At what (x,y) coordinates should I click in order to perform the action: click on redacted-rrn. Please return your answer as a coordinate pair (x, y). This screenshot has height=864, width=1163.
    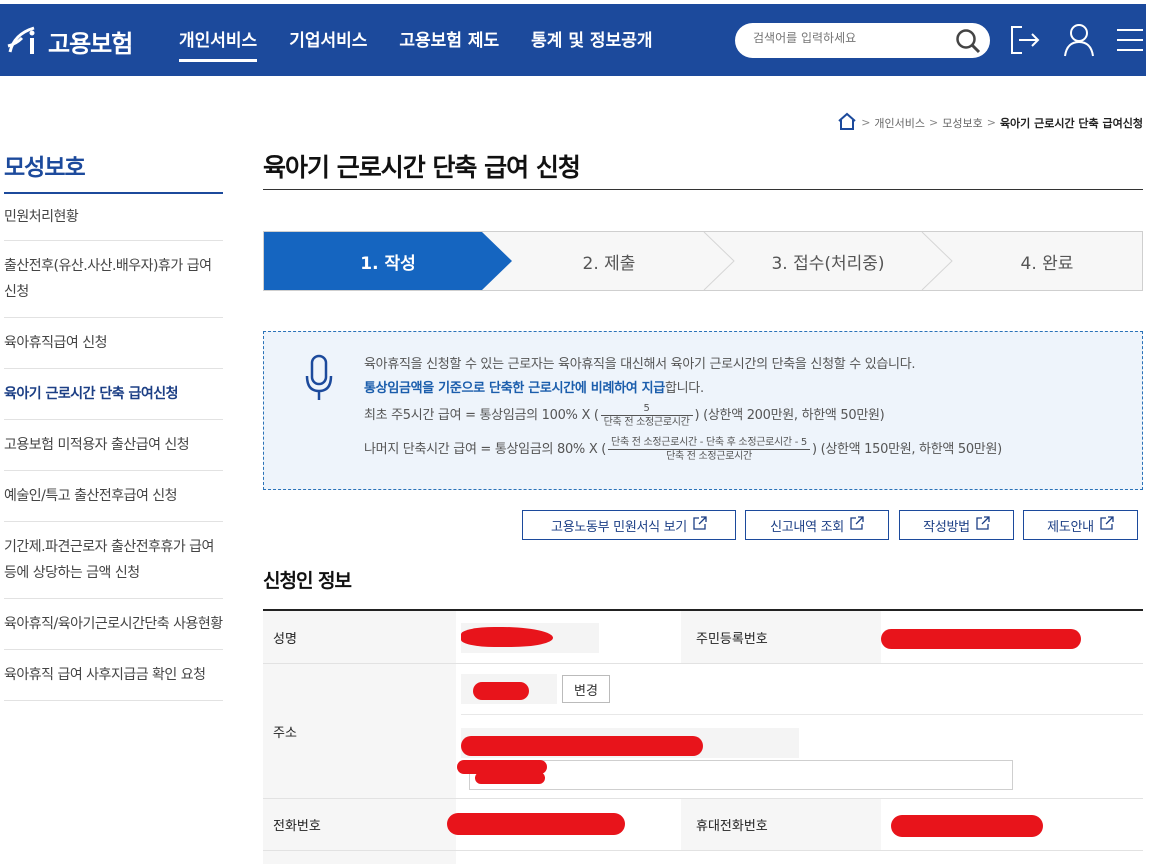
    Looking at the image, I should click on (981, 639).